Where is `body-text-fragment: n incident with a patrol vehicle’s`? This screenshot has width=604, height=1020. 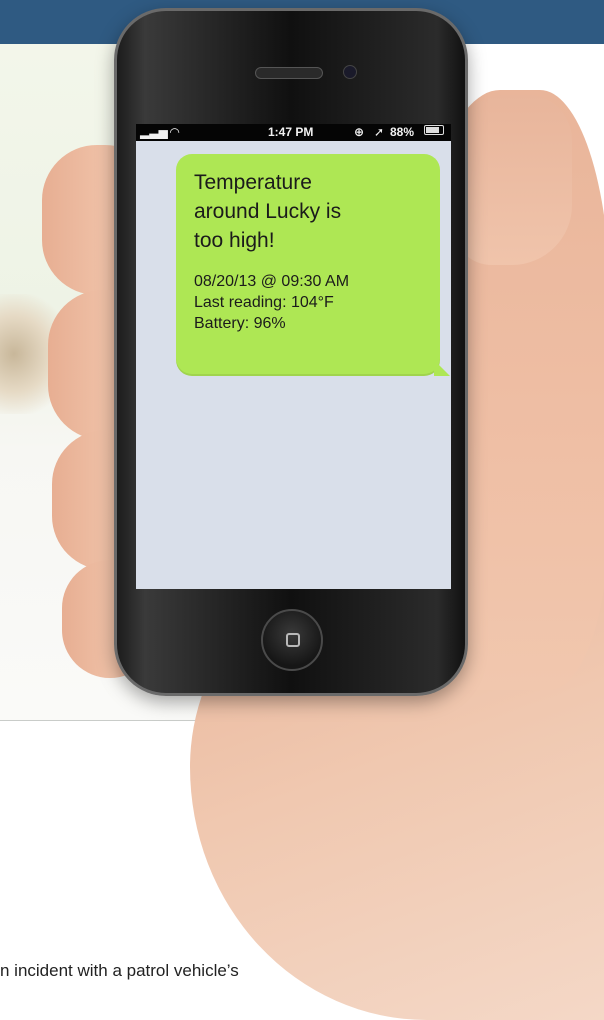 body-text-fragment: n incident with a patrol vehicle’s is located at coordinates (119, 970).